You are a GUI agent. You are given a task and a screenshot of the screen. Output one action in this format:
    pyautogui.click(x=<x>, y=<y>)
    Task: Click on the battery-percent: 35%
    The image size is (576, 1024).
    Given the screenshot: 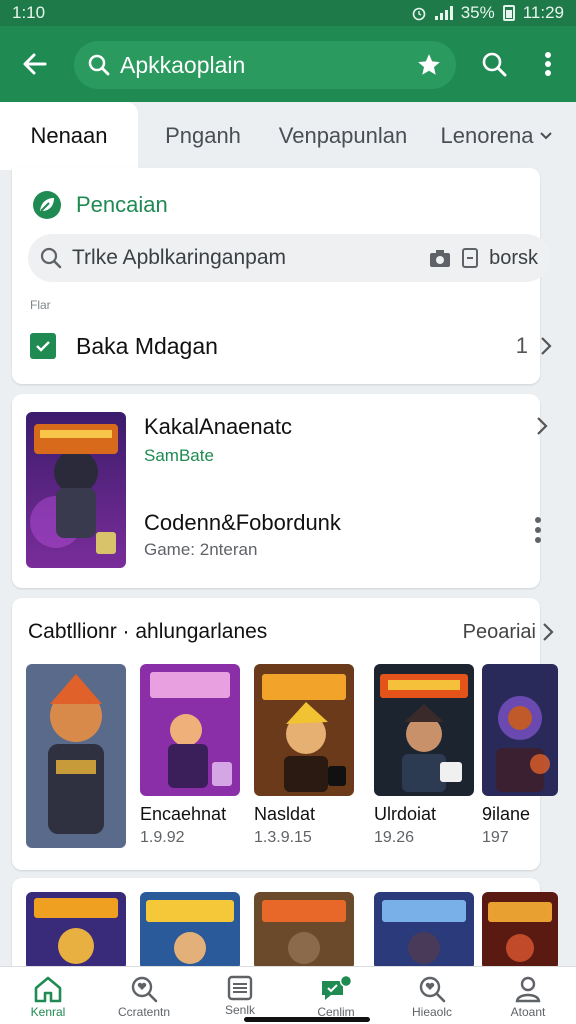 What is the action you would take?
    pyautogui.click(x=477, y=12)
    